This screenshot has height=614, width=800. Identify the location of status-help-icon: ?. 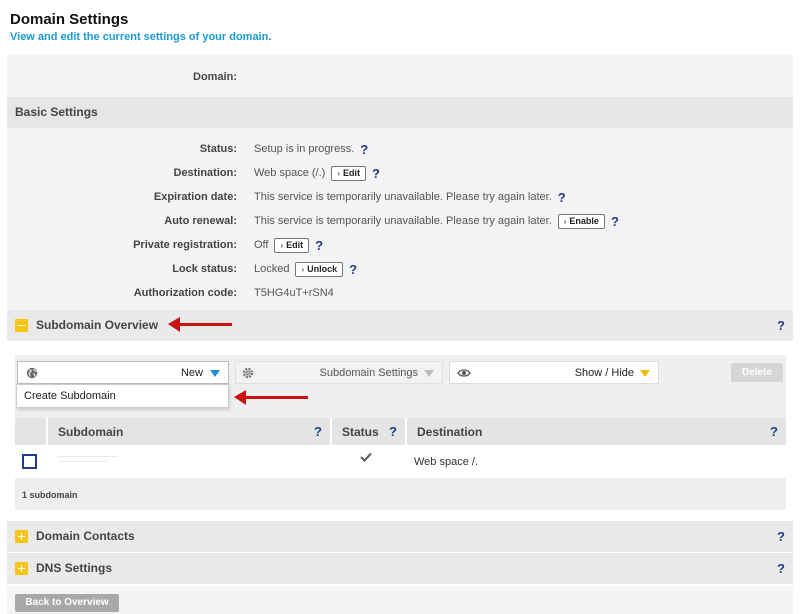
(364, 149).